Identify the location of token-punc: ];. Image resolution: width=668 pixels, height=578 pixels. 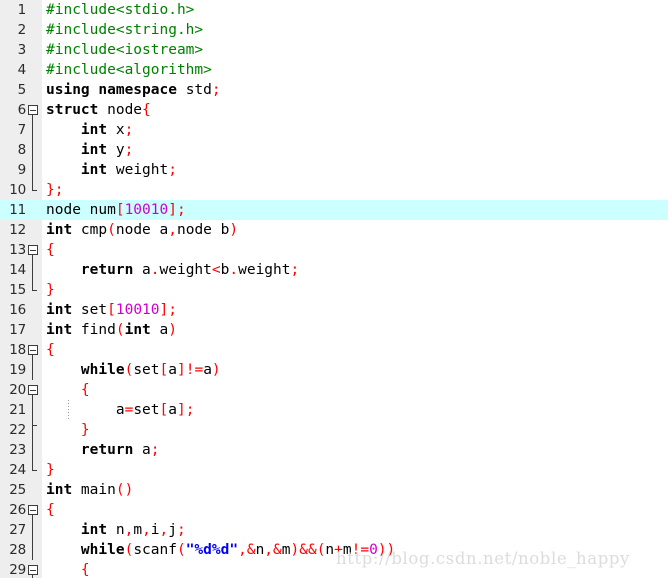
(177, 210).